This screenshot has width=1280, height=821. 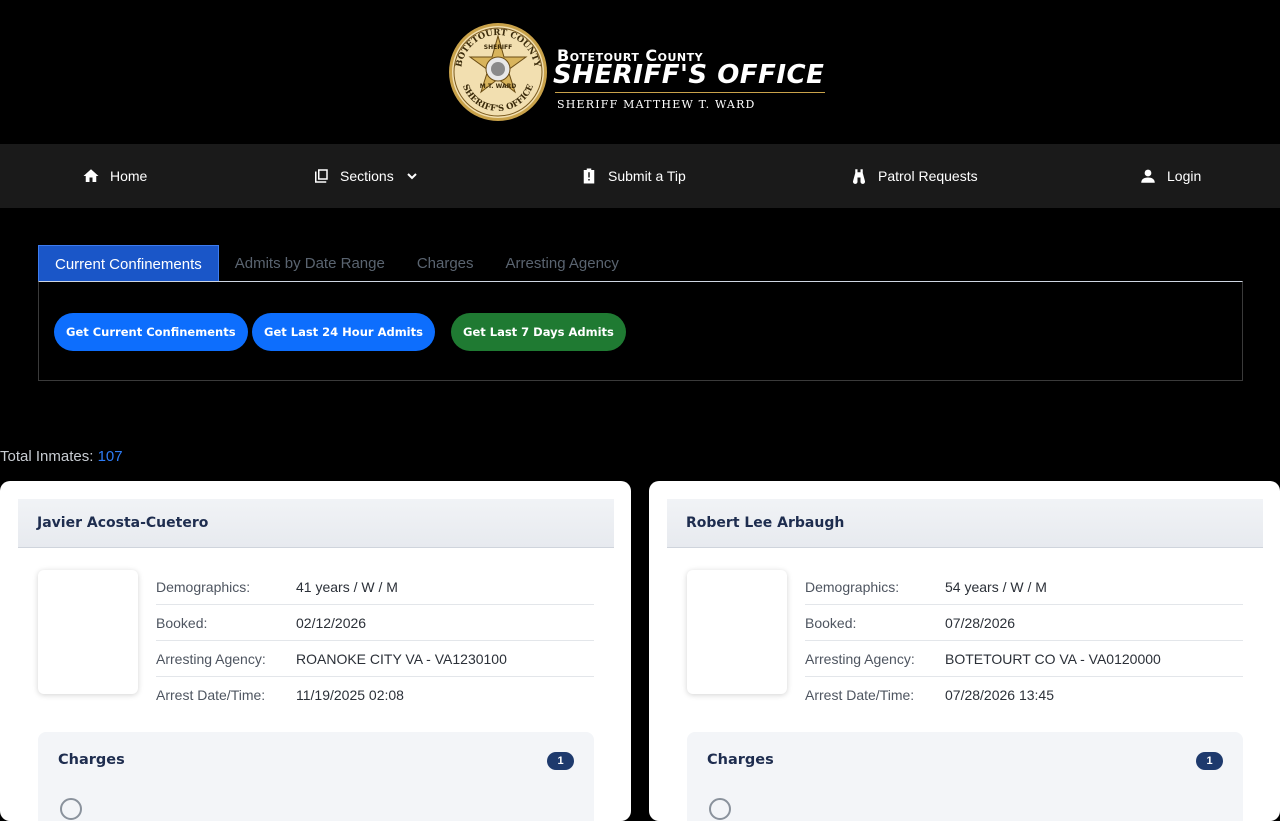 I want to click on info-row-booked: Booked: 02/12/2026, so click(x=375, y=623).